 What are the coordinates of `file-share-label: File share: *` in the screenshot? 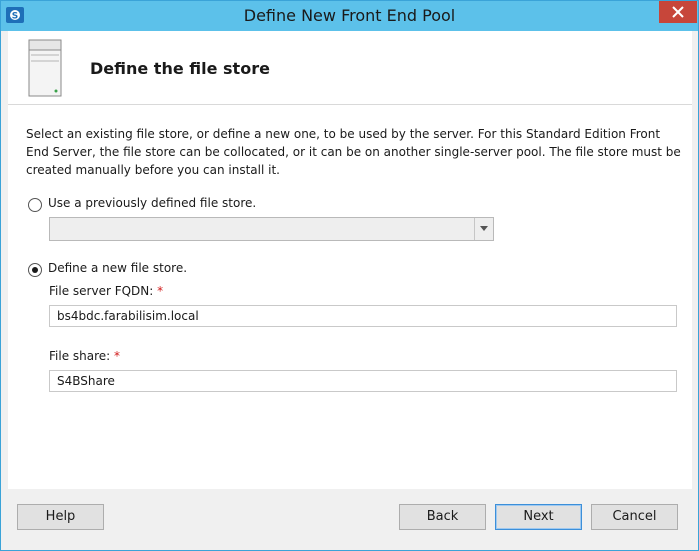 It's located at (84, 356).